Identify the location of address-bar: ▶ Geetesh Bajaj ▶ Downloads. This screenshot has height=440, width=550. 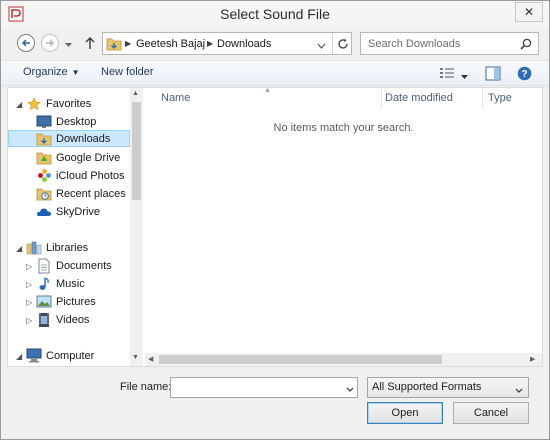
(227, 43).